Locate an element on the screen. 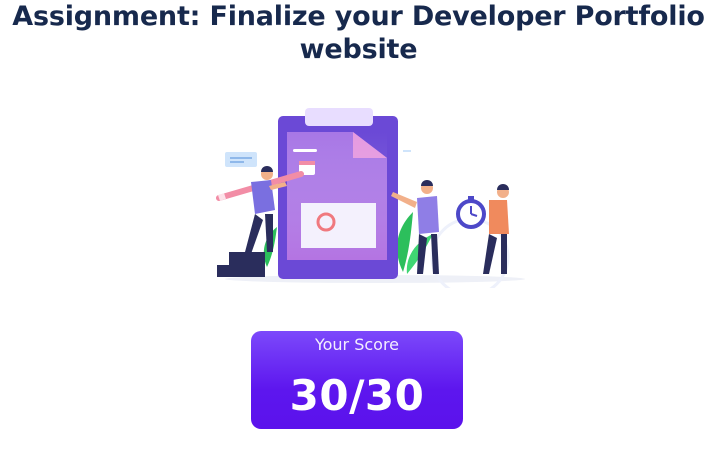 The width and height of the screenshot is (717, 464). score-value: 30/30 is located at coordinates (357, 395).